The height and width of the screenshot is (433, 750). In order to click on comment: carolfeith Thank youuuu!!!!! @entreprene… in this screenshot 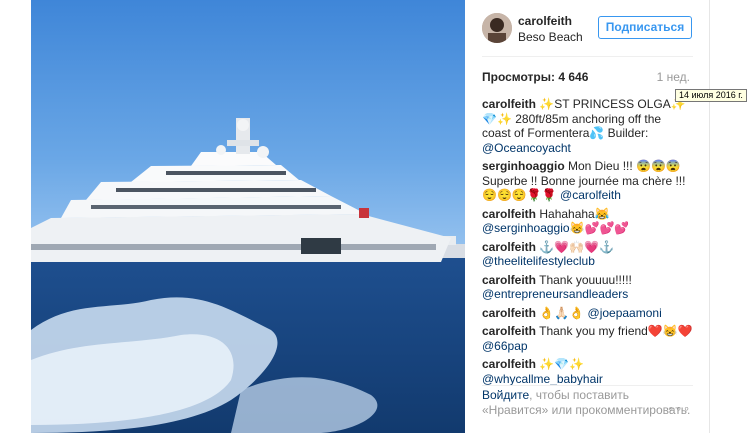, I will do `click(587, 287)`.